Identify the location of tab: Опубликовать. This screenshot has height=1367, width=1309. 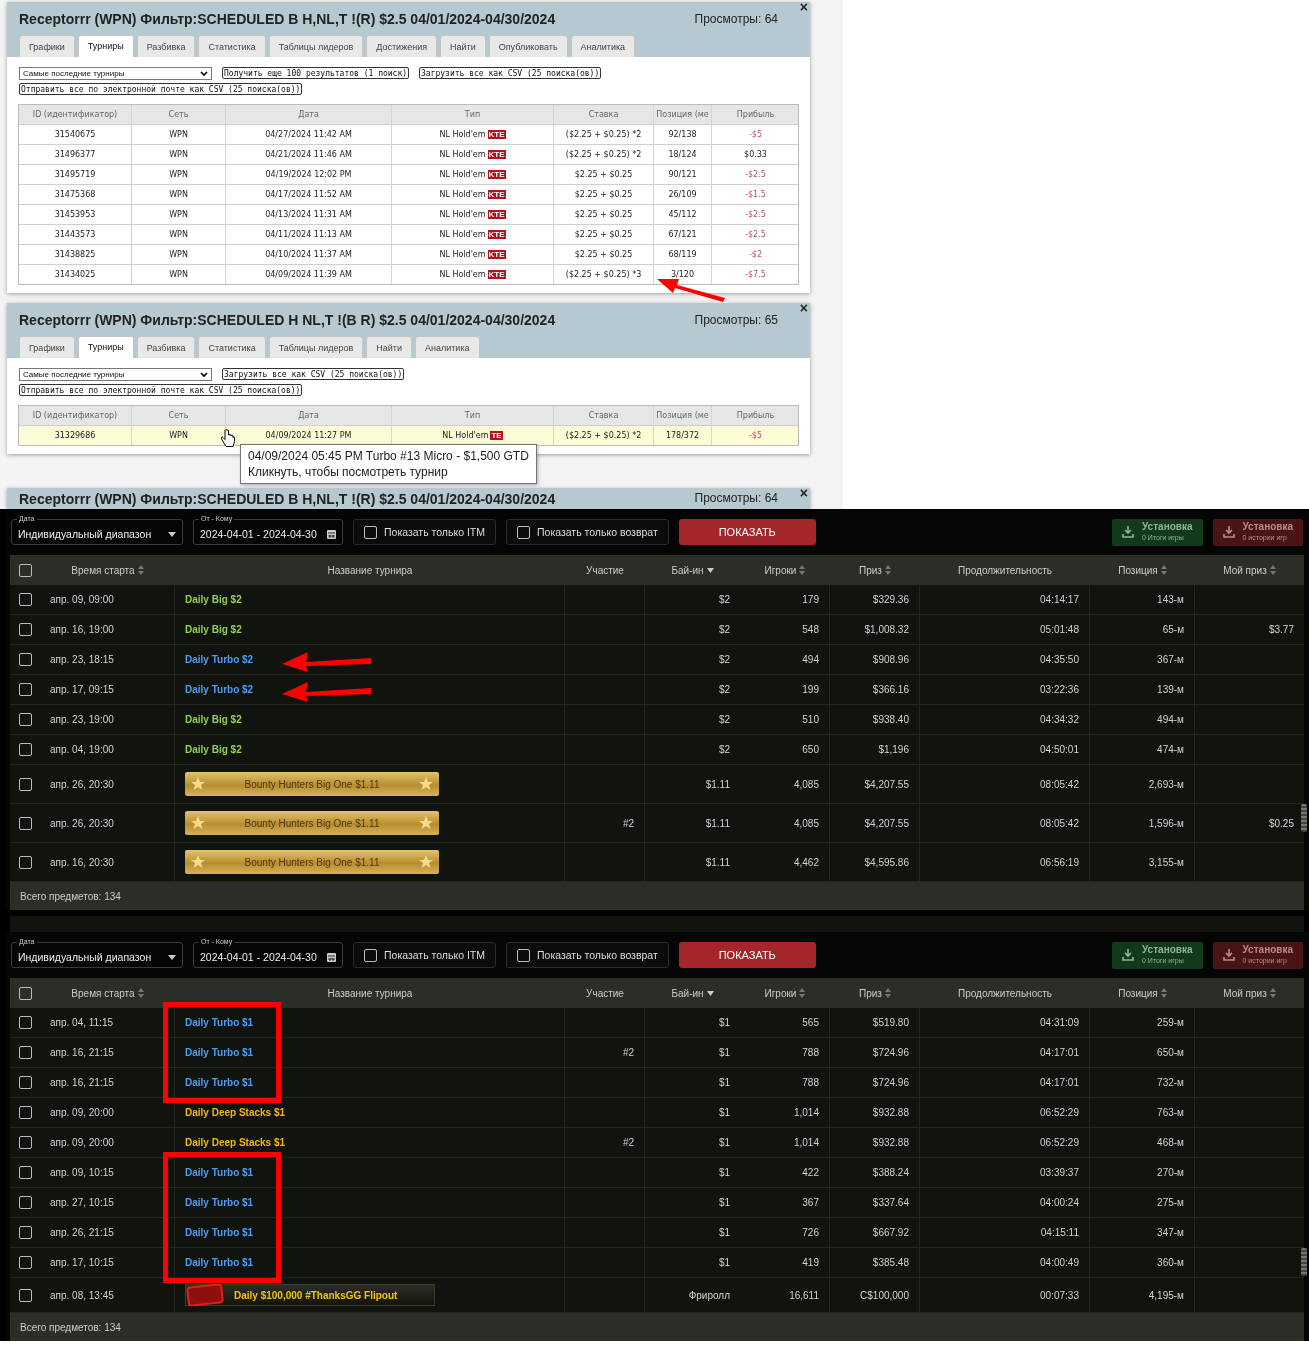
(528, 46).